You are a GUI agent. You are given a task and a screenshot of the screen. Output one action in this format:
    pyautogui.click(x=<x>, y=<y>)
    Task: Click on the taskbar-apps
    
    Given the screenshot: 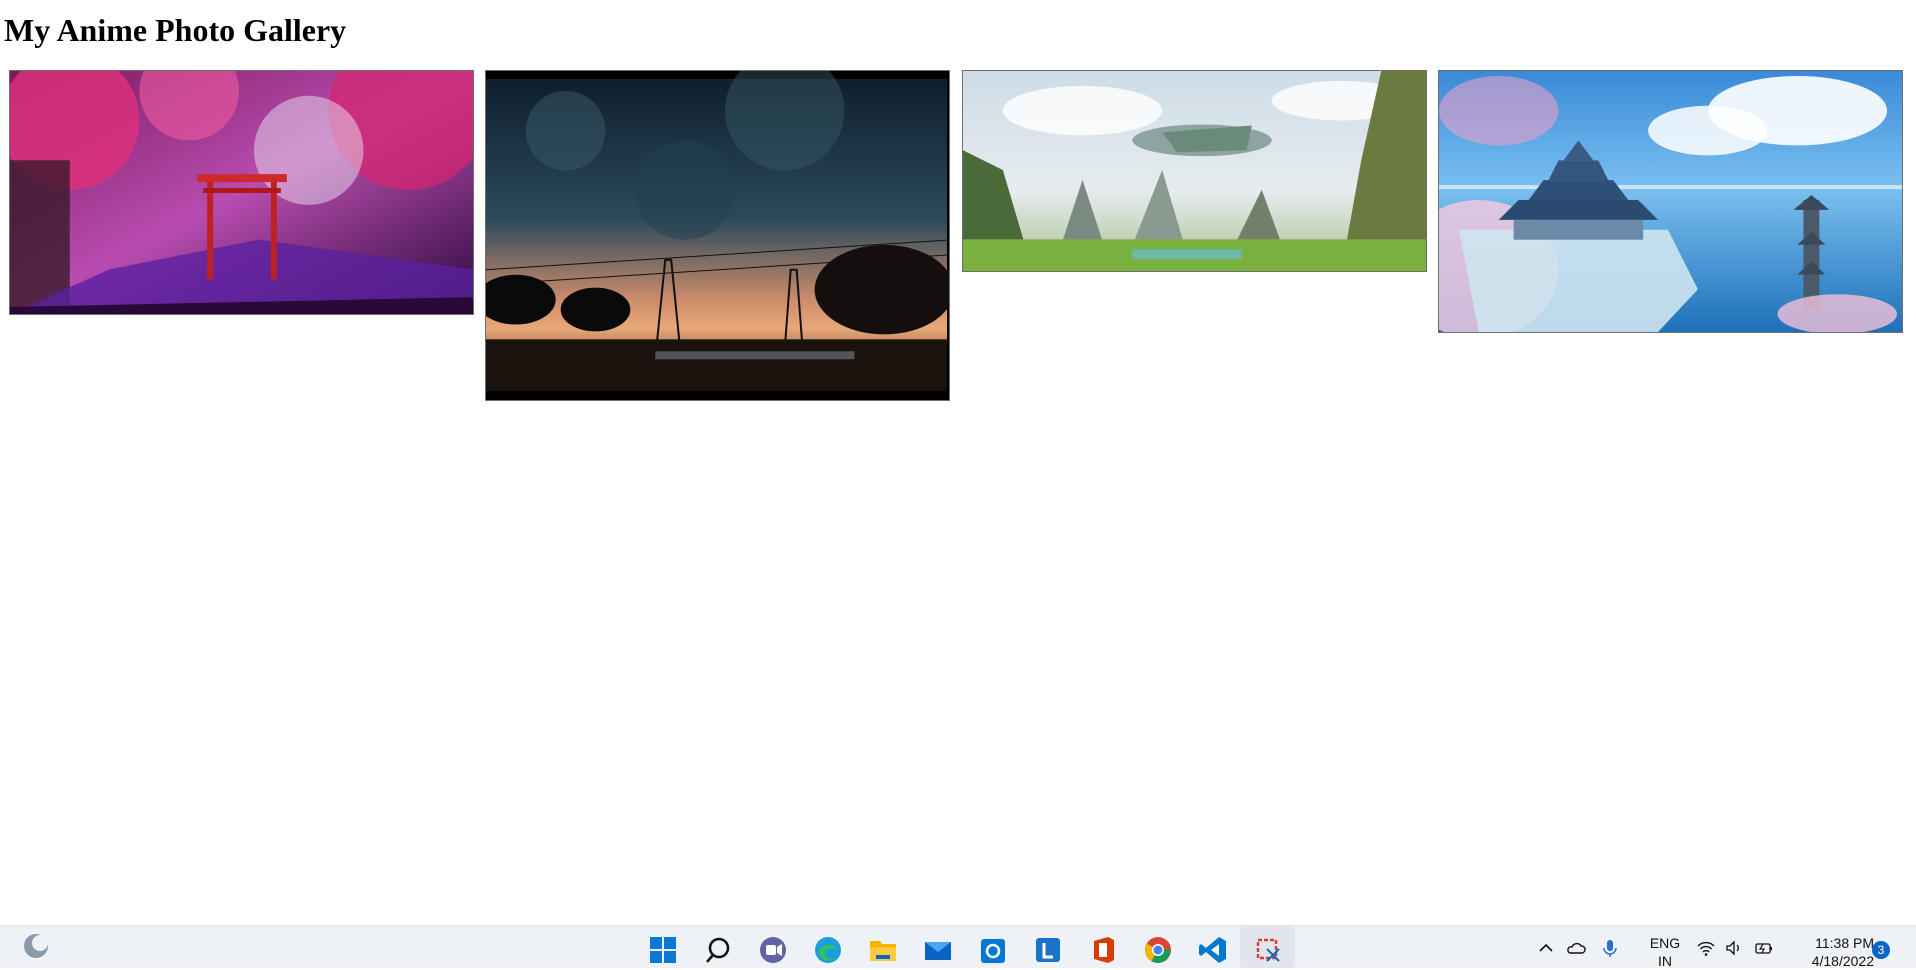 What is the action you would take?
    pyautogui.click(x=965, y=947)
    